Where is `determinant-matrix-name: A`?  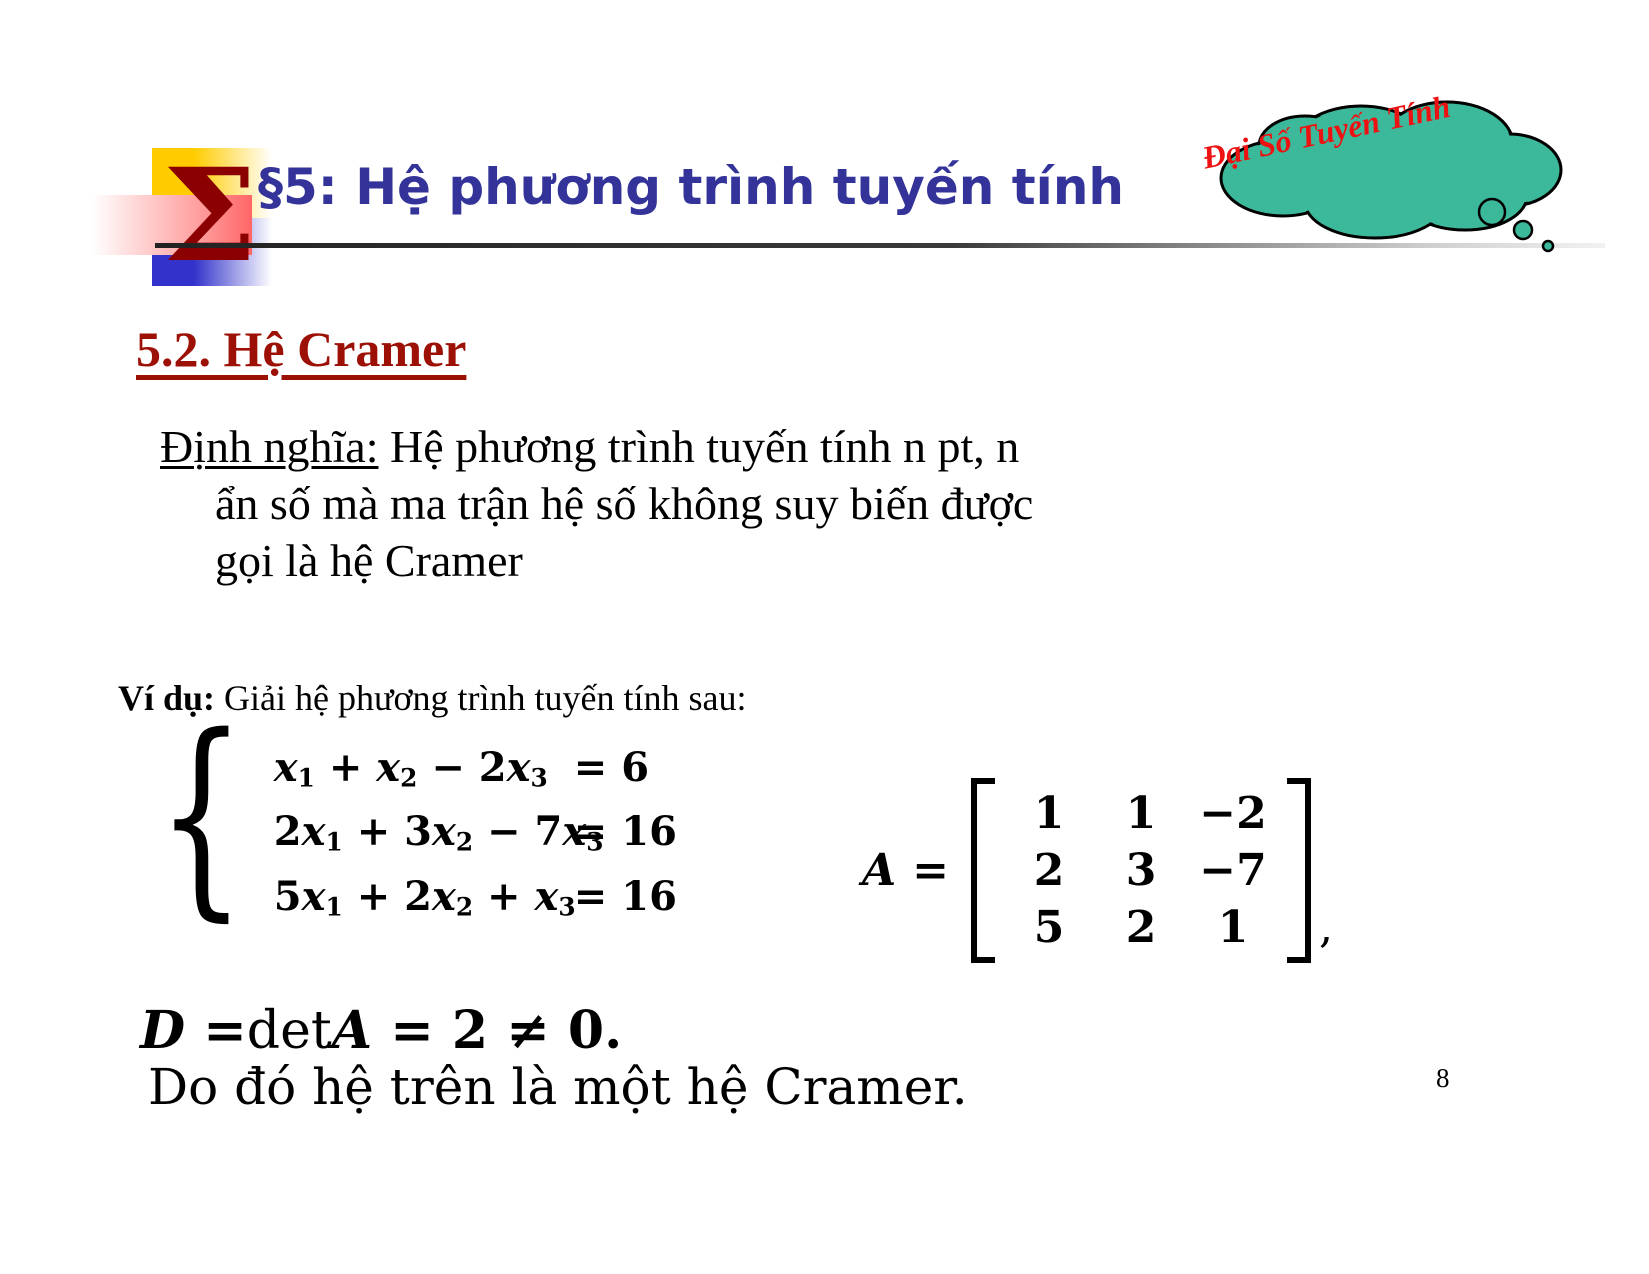 determinant-matrix-name: A is located at coordinates (352, 1030).